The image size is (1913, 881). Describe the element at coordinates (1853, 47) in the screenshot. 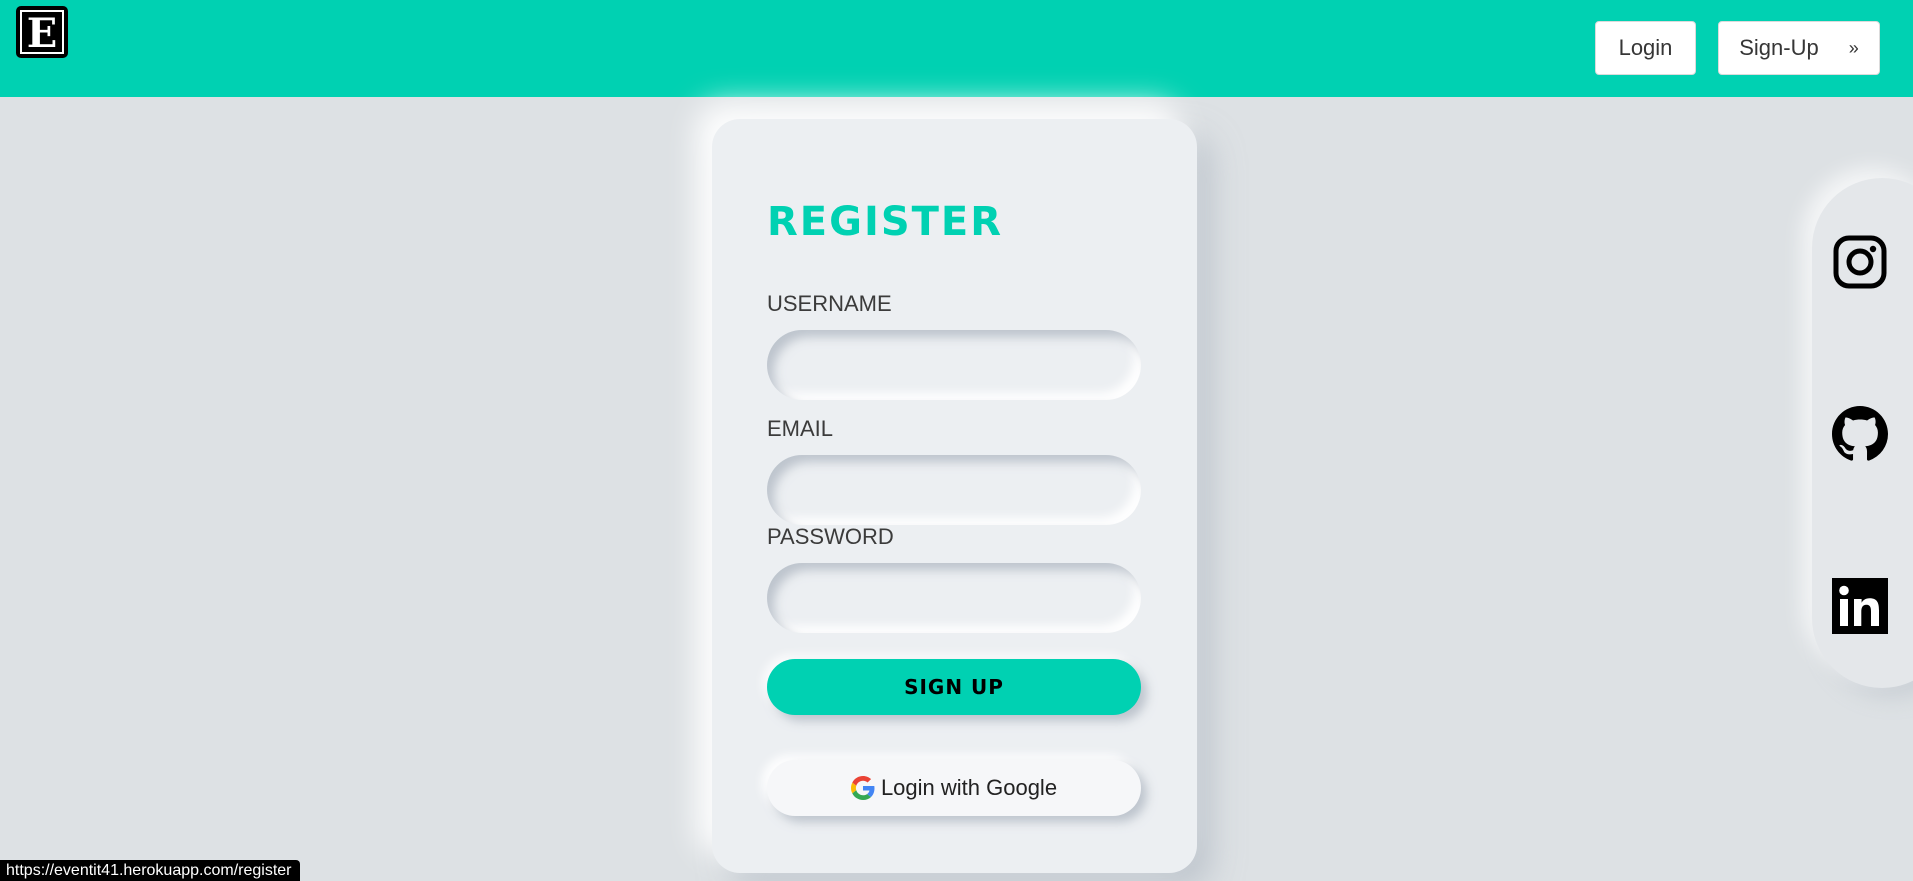

I see `chevron-right-icon: »` at that location.